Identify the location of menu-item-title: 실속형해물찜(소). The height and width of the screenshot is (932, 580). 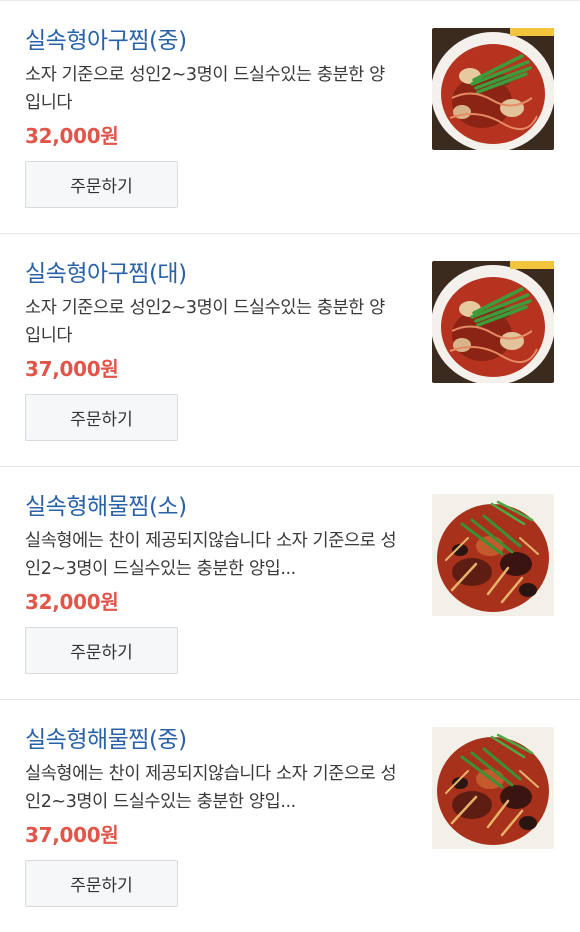
(106, 504).